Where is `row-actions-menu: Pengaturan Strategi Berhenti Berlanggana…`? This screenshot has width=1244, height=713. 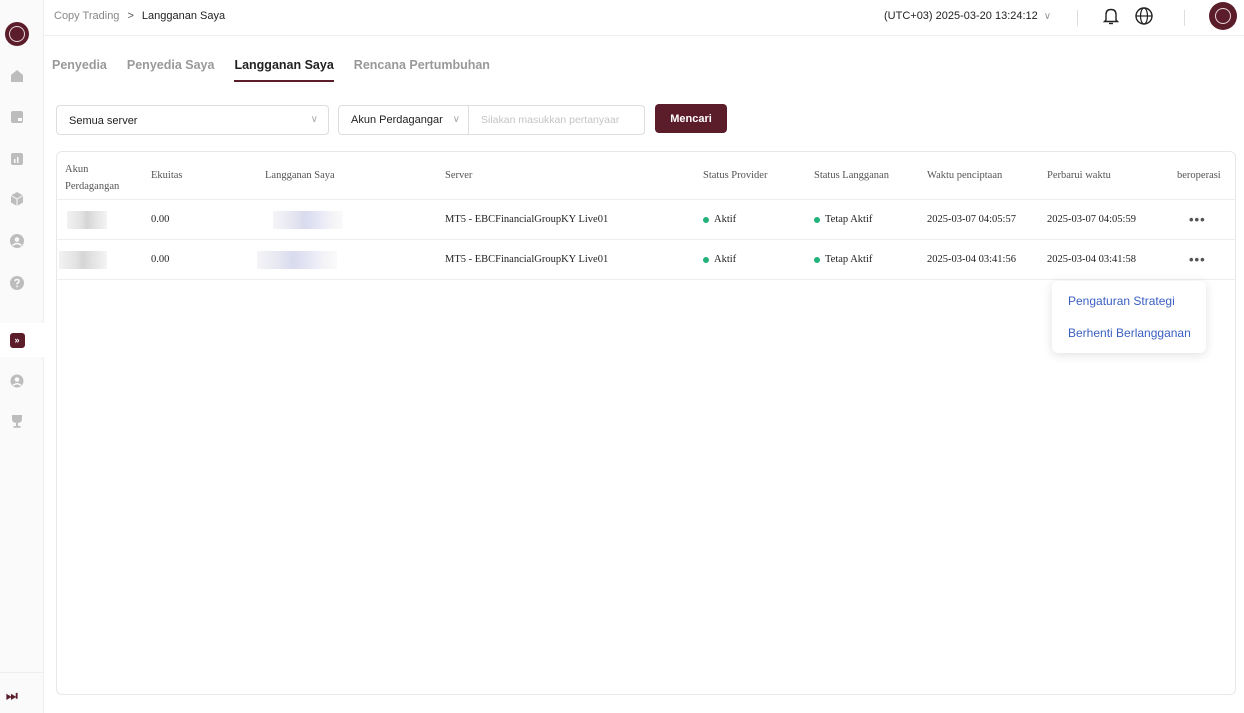
row-actions-menu: Pengaturan Strategi Berhenti Berlanggana… is located at coordinates (1129, 317).